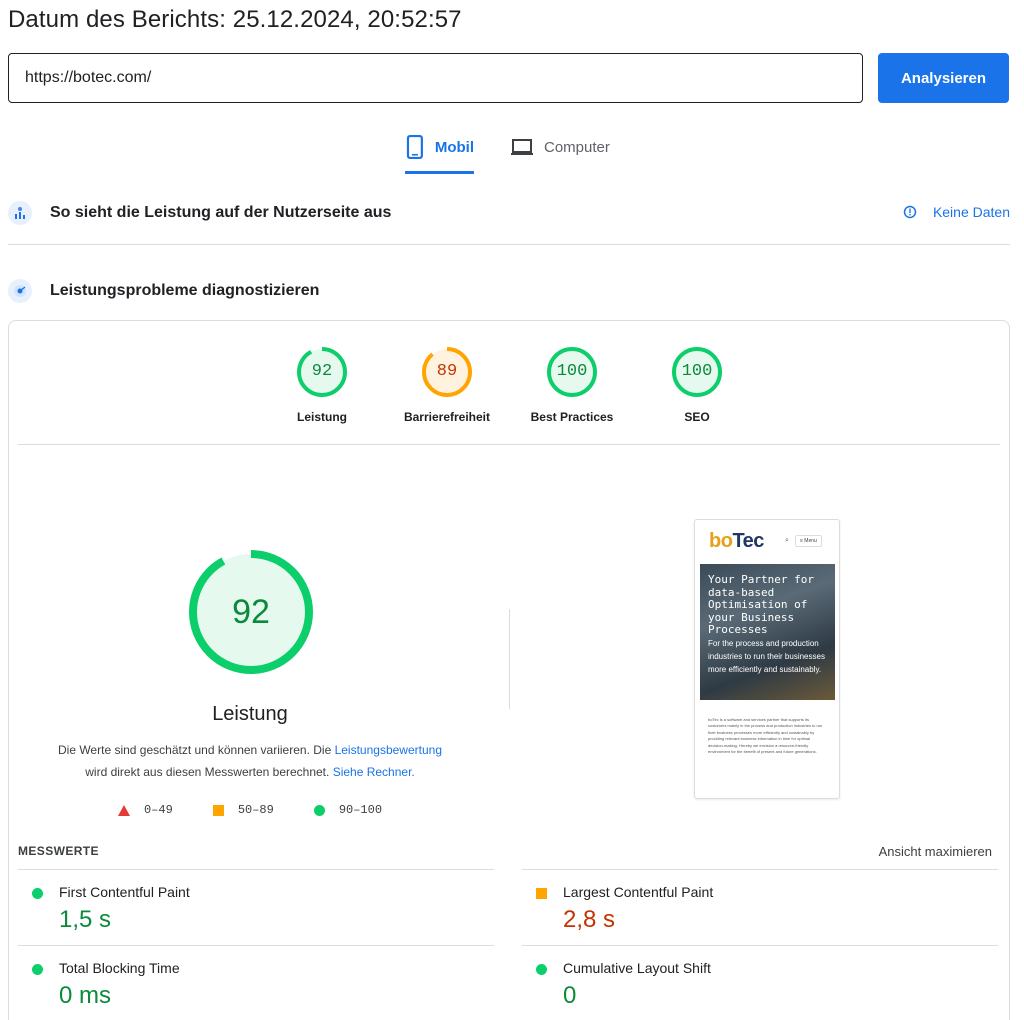 Image resolution: width=1024 pixels, height=1020 pixels. I want to click on botec-logo: boTec, so click(736, 541).